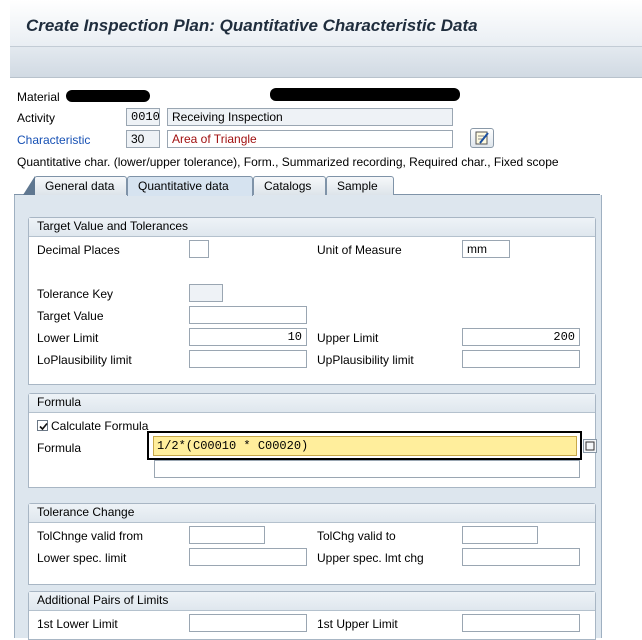  Describe the element at coordinates (227, 535) in the screenshot. I see `tol-change-valid-from-field` at that location.